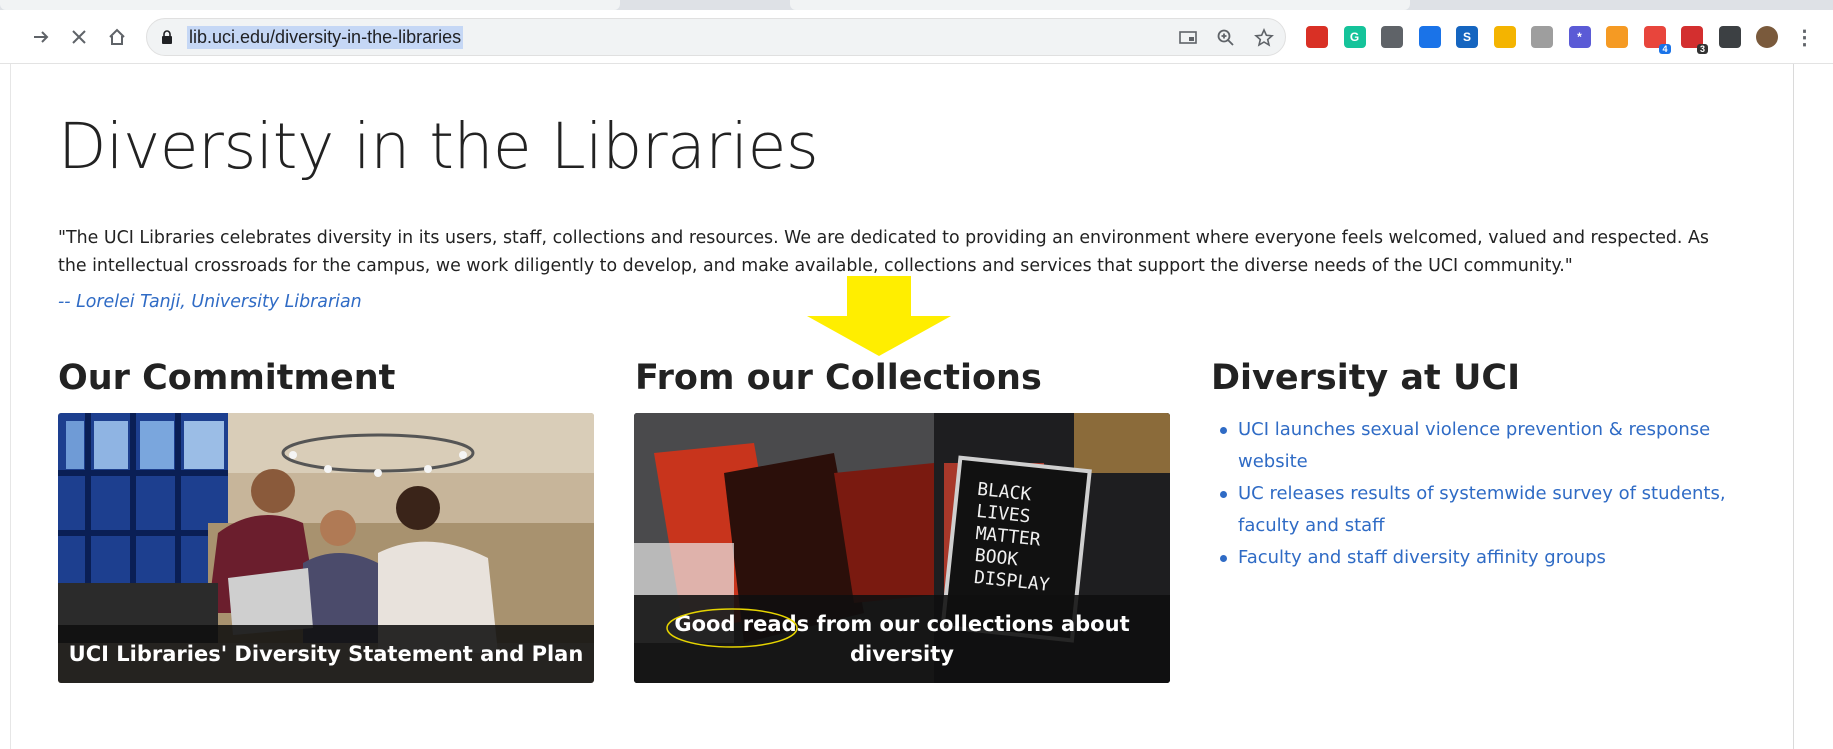 This screenshot has width=1833, height=749. What do you see at coordinates (1729, 37) in the screenshot?
I see `puzzle-ext-icon` at bounding box center [1729, 37].